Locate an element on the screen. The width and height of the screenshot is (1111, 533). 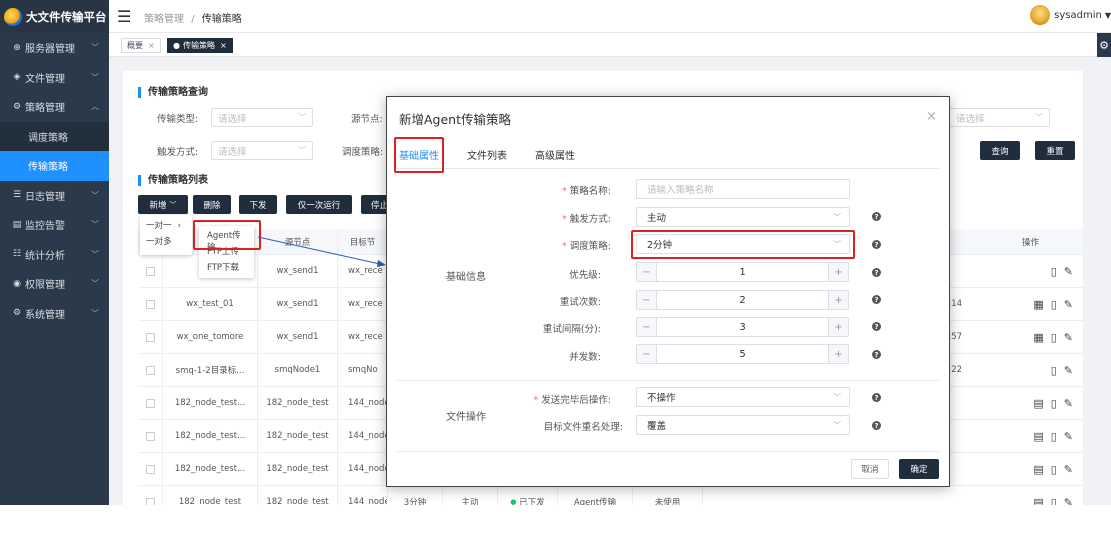
sidebar-item-file: ◈ 文件管理 ﹀ is located at coordinates (54, 78).